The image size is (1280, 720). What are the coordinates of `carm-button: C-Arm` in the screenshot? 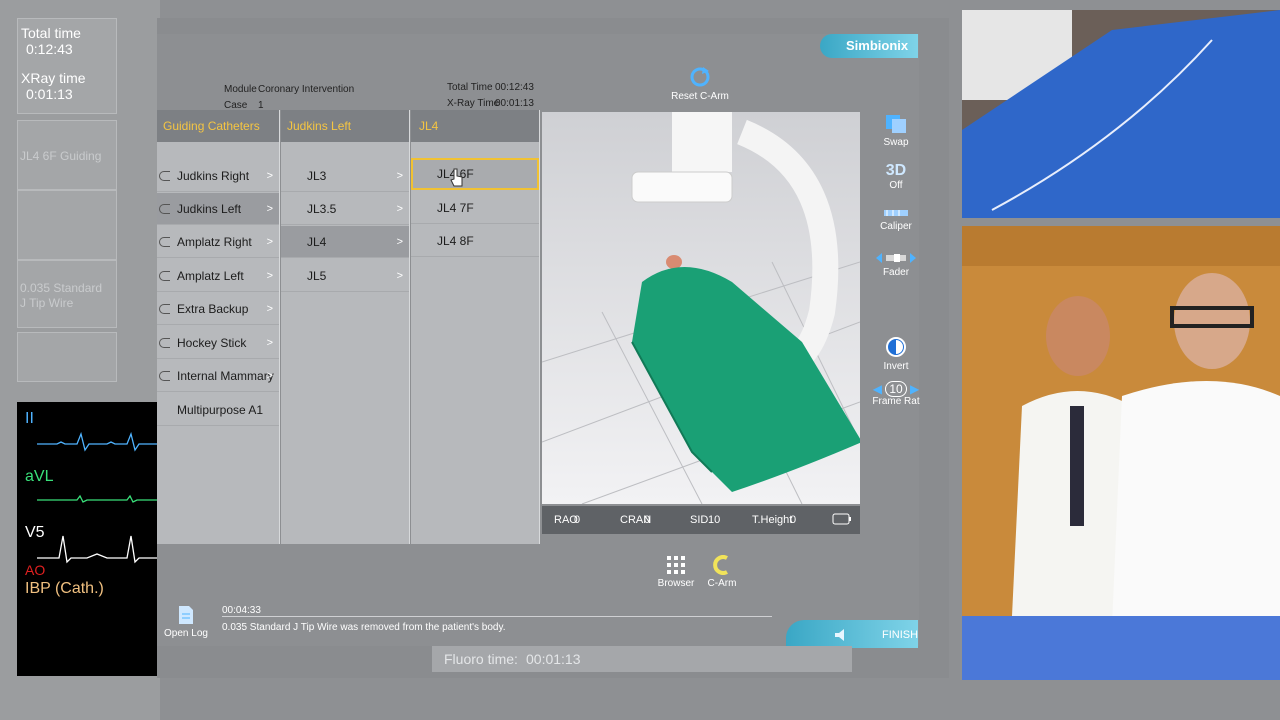 It's located at (722, 572).